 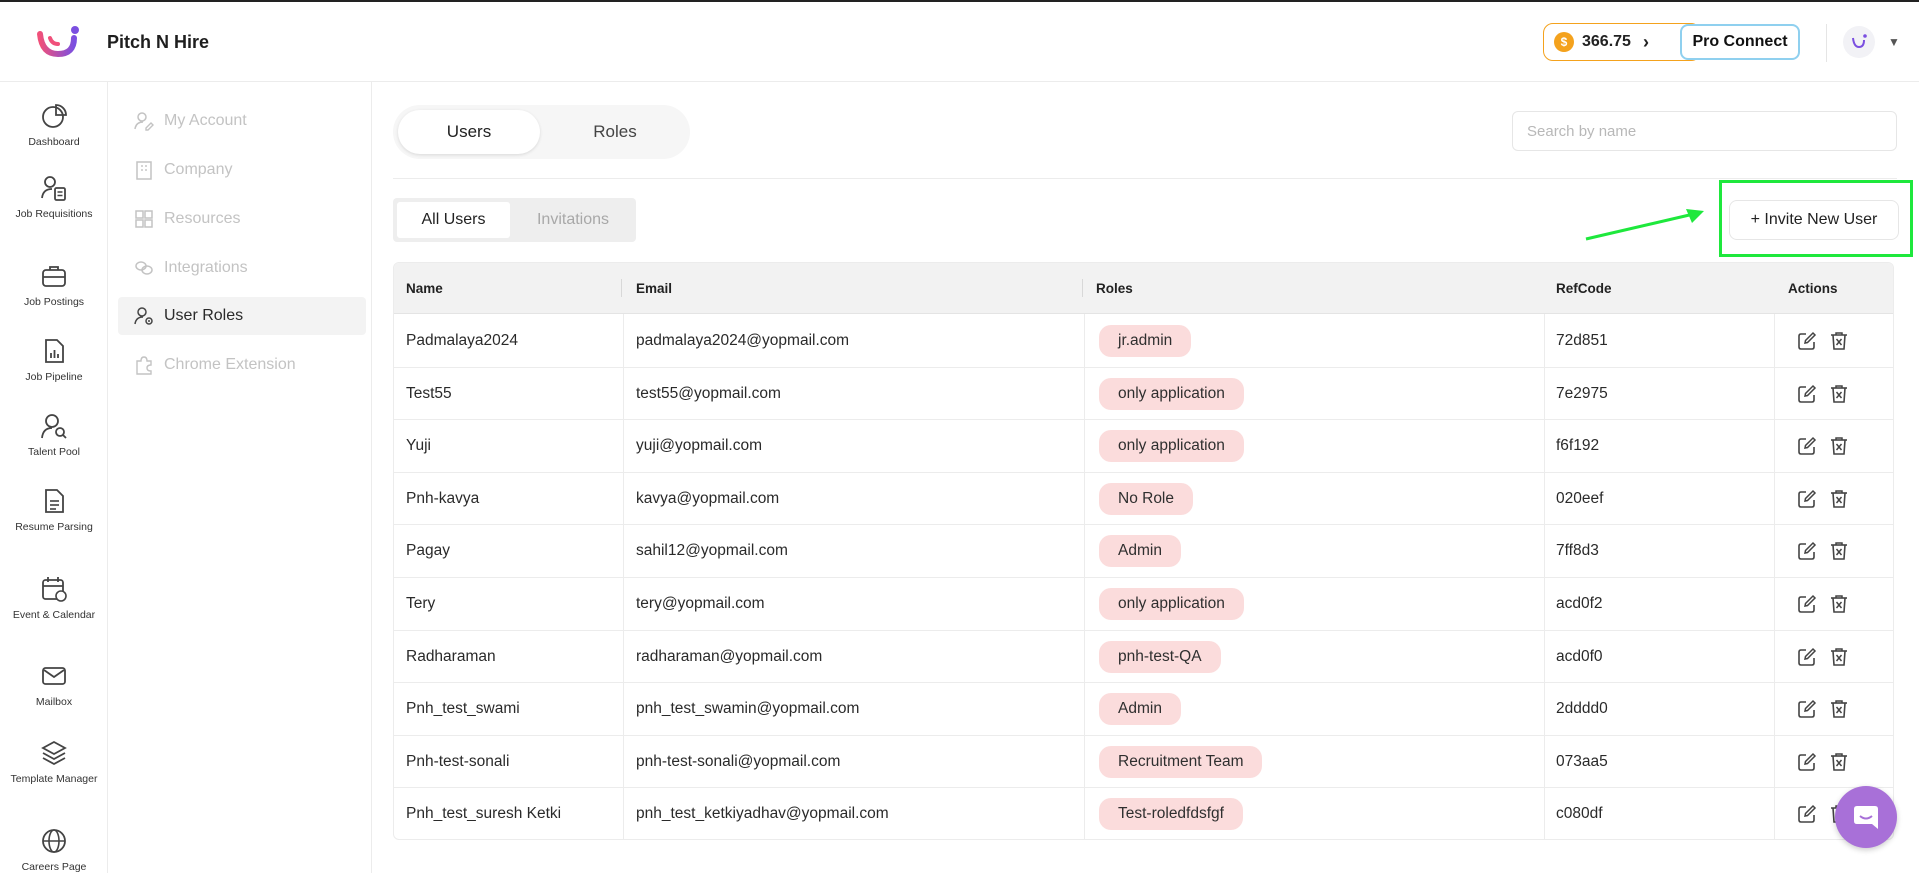 What do you see at coordinates (1578, 446) in the screenshot?
I see `cell-refcode: f6f192` at bounding box center [1578, 446].